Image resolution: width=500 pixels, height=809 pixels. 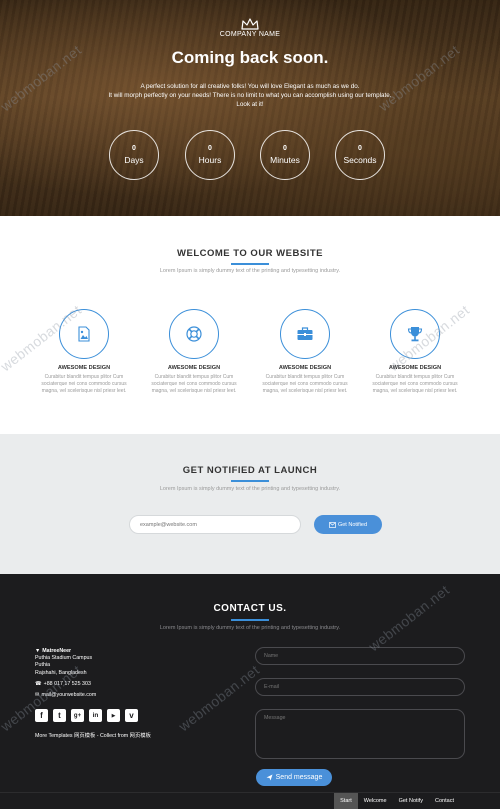 I want to click on countdown-label: Hours, so click(x=210, y=160).